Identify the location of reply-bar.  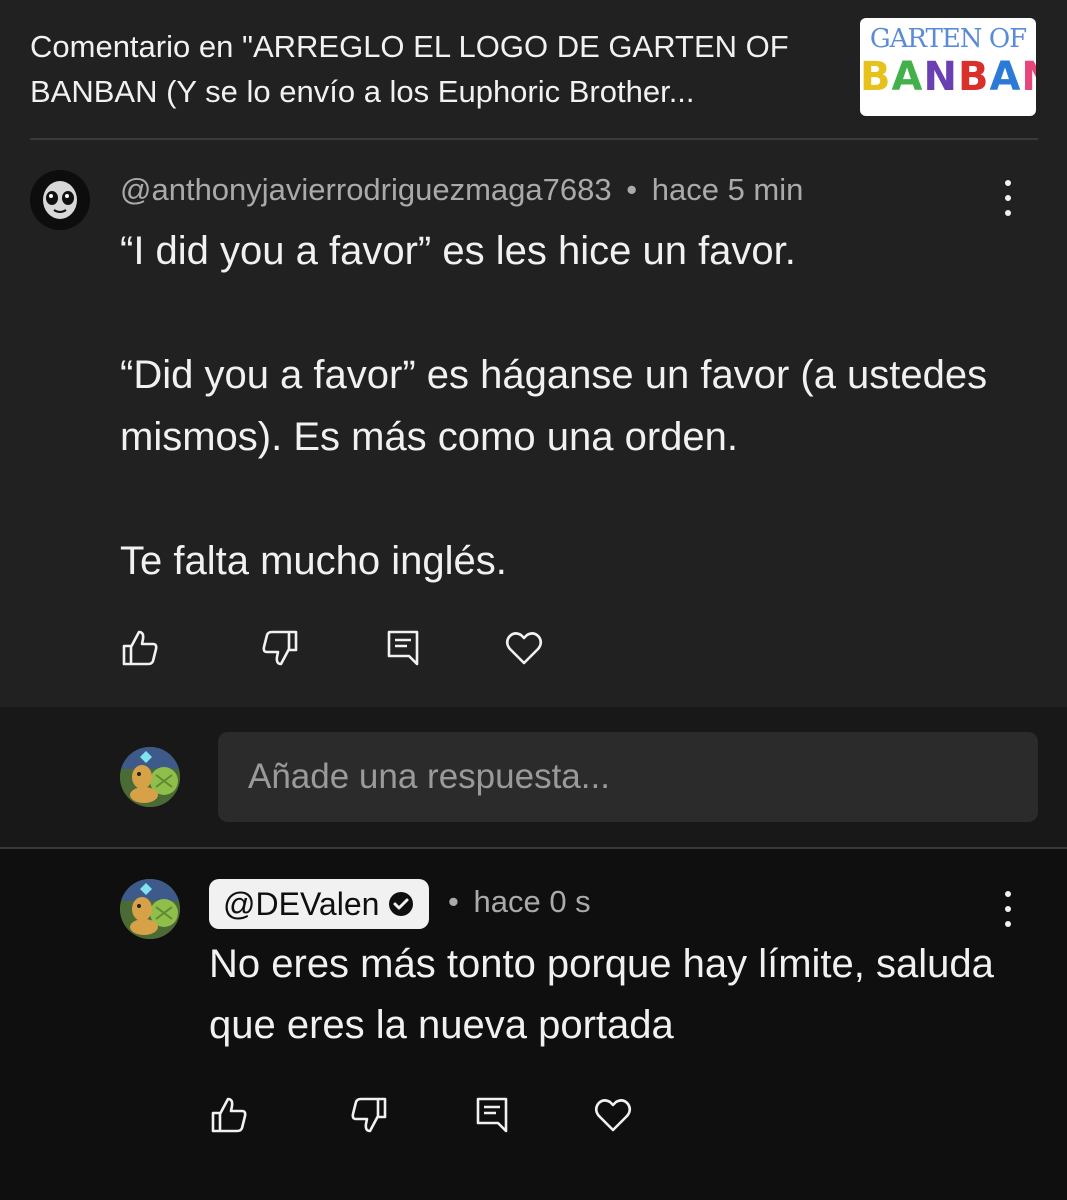
(533, 778).